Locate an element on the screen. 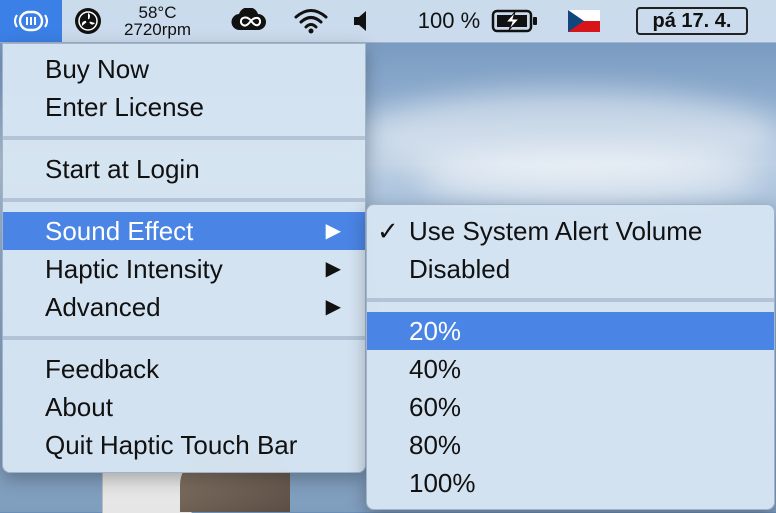 The width and height of the screenshot is (776, 513). temperature-text: 58°C is located at coordinates (157, 12).